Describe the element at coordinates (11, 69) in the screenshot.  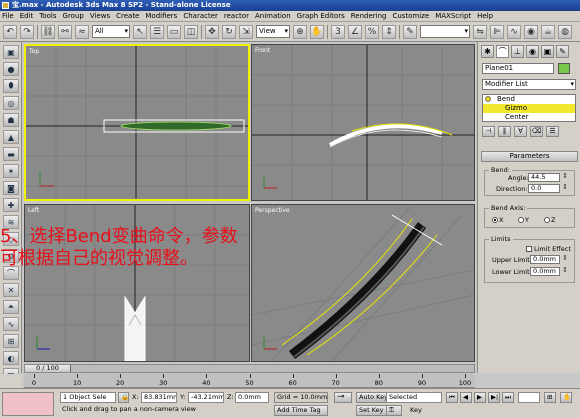
I see `sphere-icon: ●` at that location.